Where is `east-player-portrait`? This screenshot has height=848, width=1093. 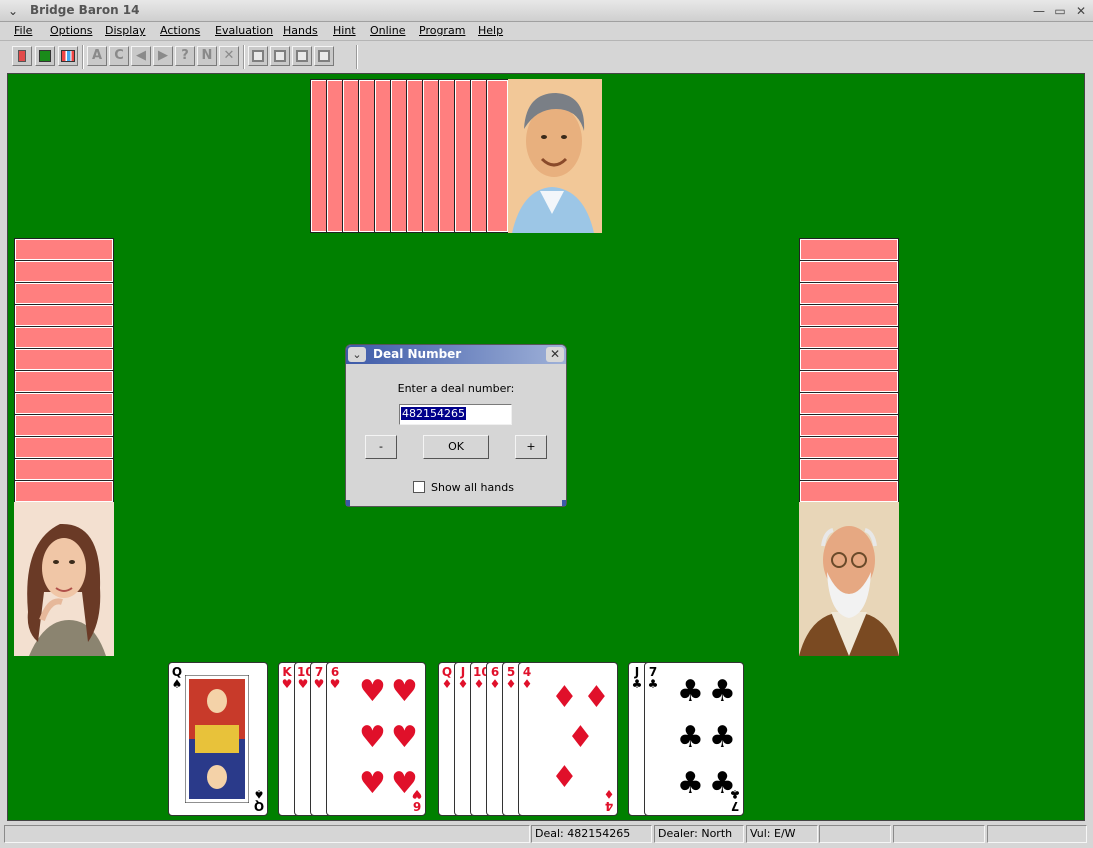
east-player-portrait is located at coordinates (849, 579).